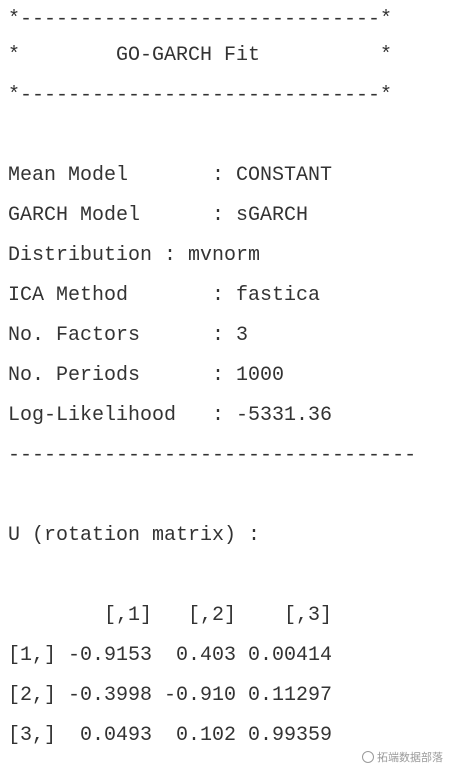  What do you see at coordinates (200, 55) in the screenshot?
I see `header-title: * GO-GARCH Fit *` at bounding box center [200, 55].